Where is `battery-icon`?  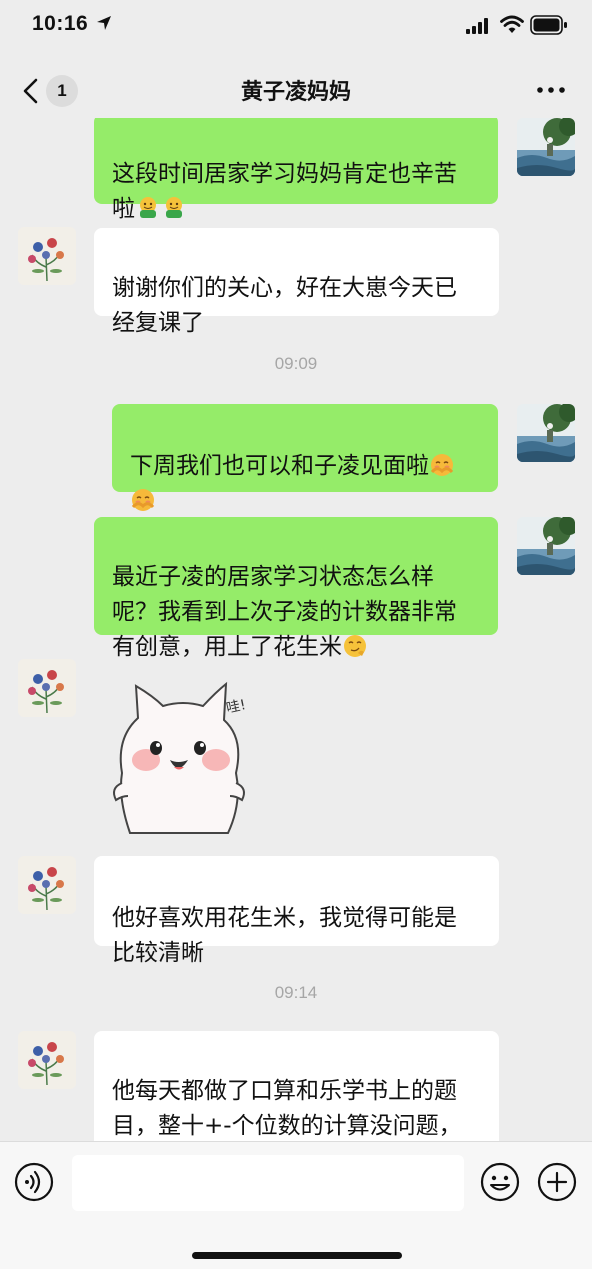
battery-icon is located at coordinates (548, 25).